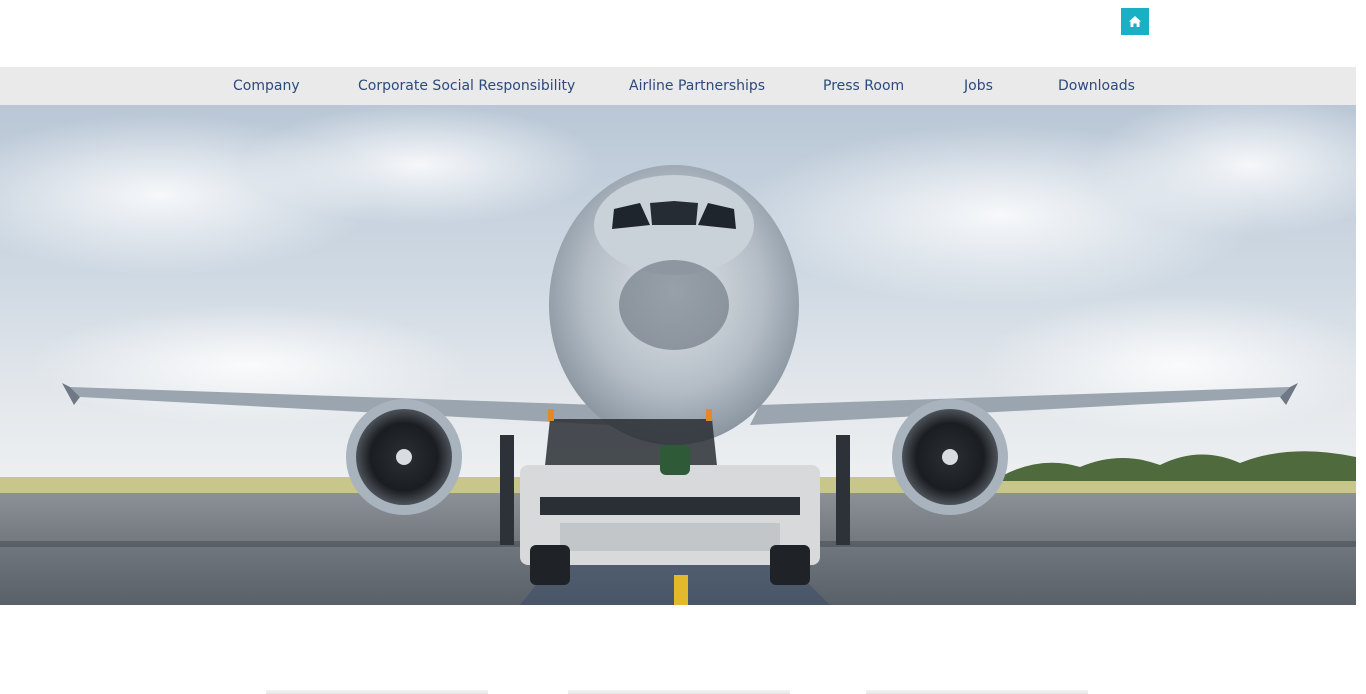 Image resolution: width=1366 pixels, height=694 pixels. I want to click on nav-item-company: Company, so click(266, 86).